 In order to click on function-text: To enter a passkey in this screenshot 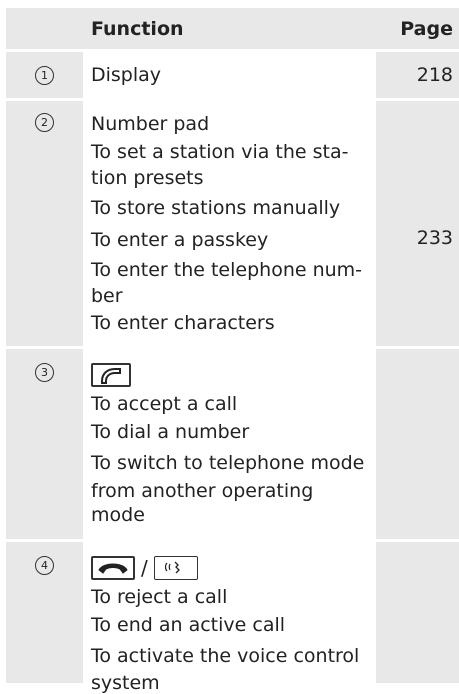, I will do `click(180, 240)`.